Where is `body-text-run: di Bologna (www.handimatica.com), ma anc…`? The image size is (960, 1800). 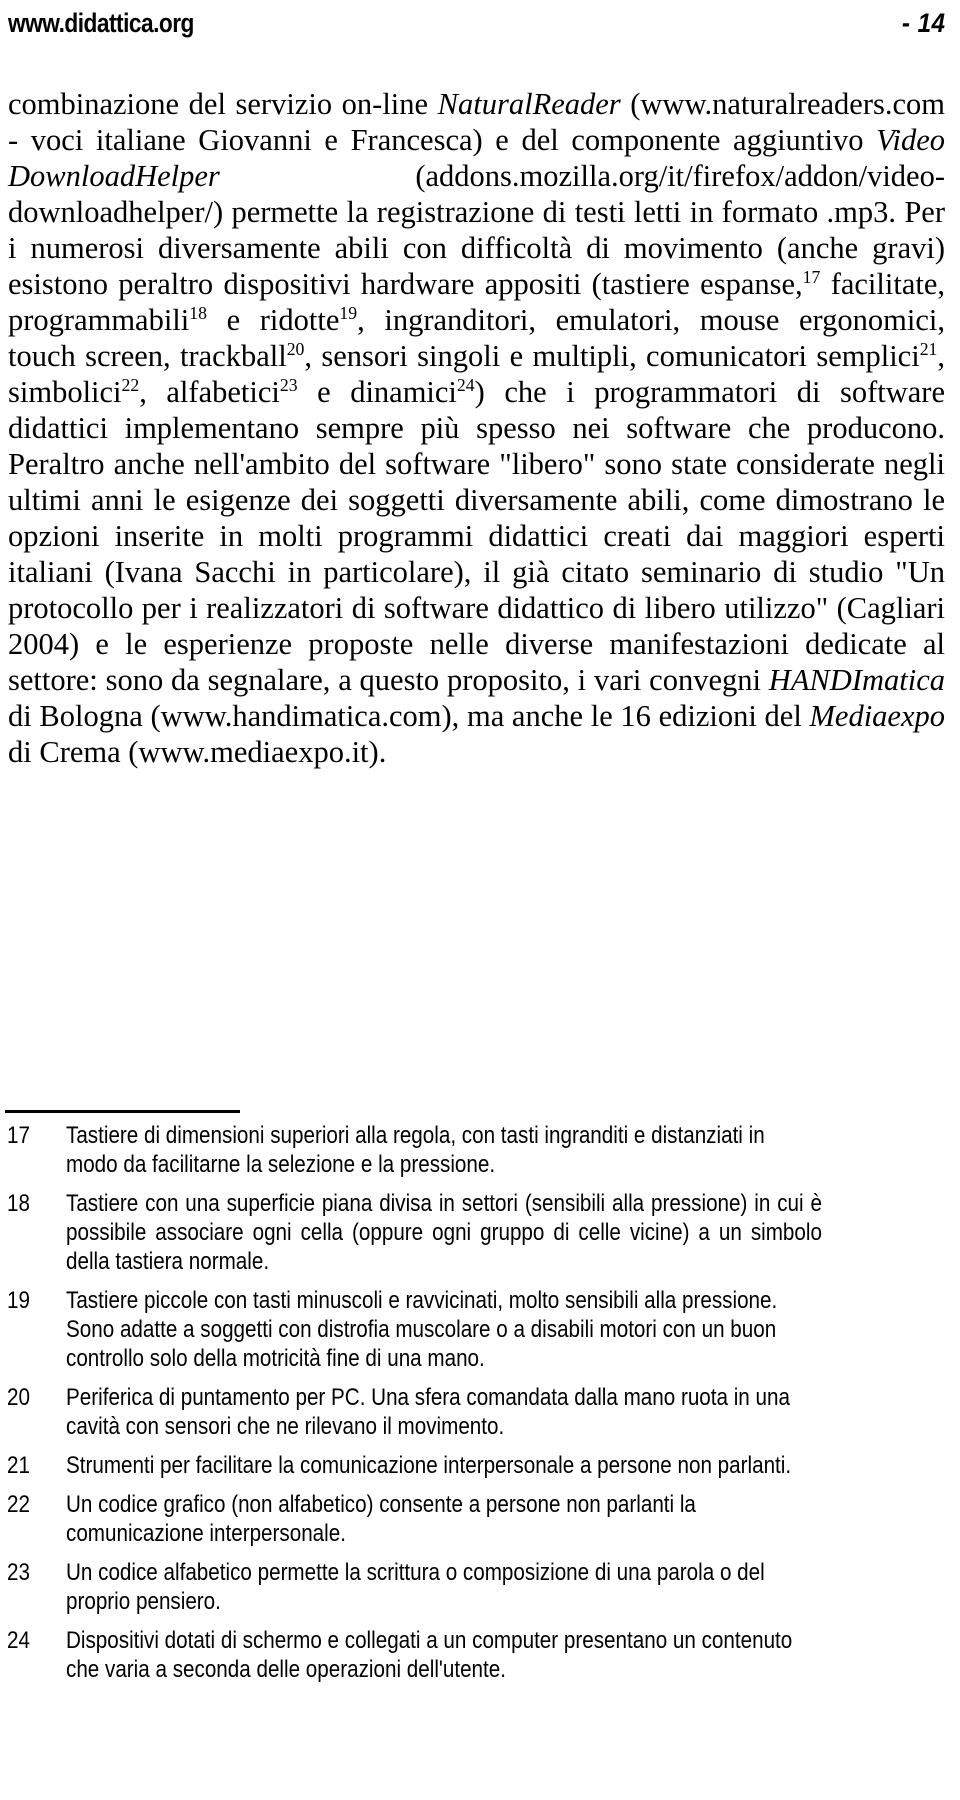 body-text-run: di Bologna (www.handimatica.com), ma anc… is located at coordinates (409, 716).